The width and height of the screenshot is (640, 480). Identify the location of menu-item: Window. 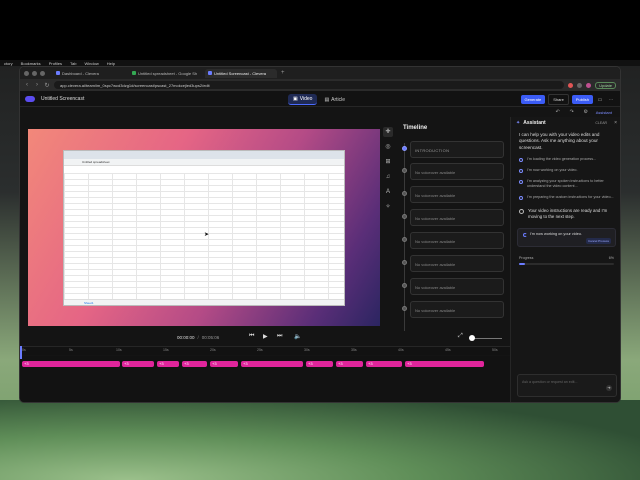
(91, 63).